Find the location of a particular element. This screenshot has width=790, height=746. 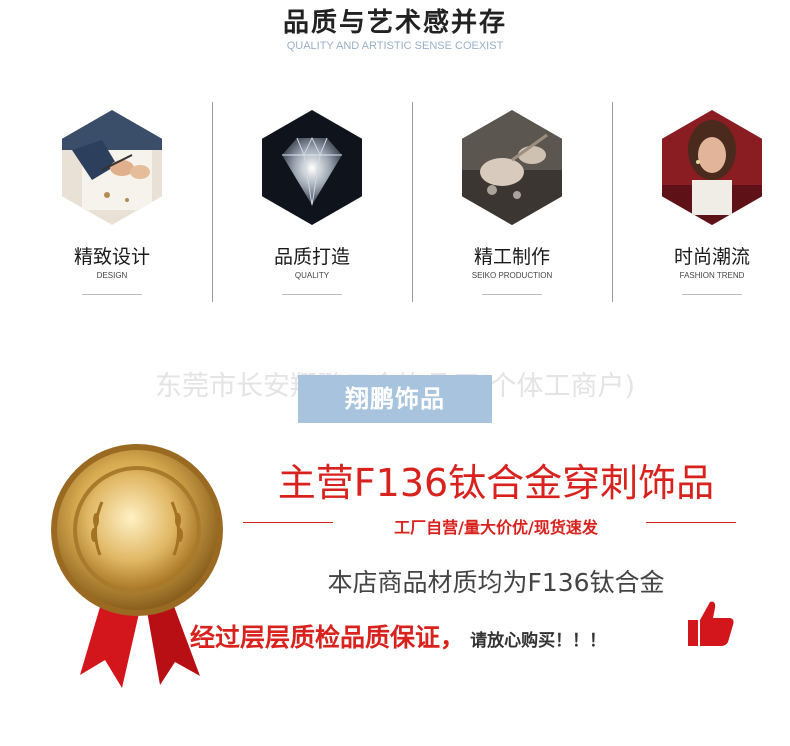

feature-label: 精致设计 is located at coordinates (111, 257).